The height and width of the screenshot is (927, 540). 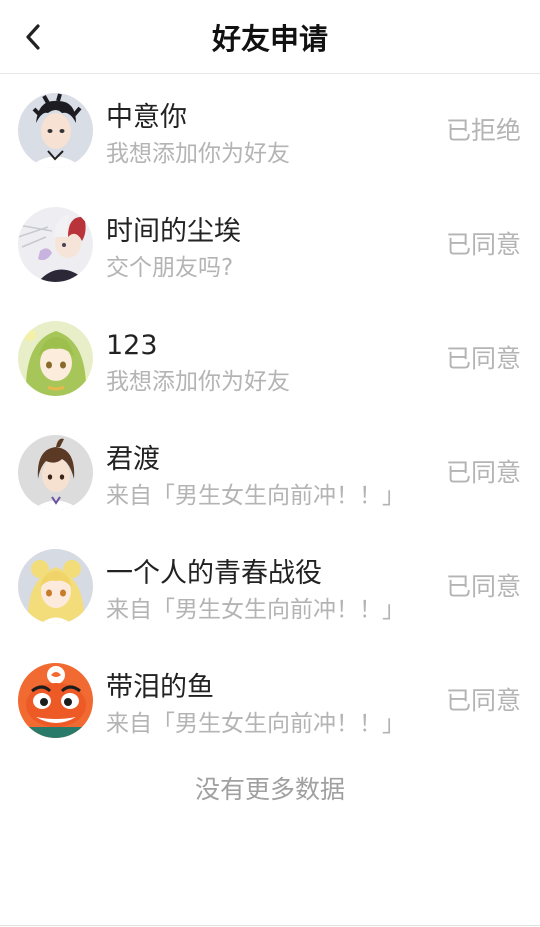 What do you see at coordinates (270, 701) in the screenshot?
I see `friend-request-item: 带泪的鱼 来自「男生女生向前冲！！」 已同意` at bounding box center [270, 701].